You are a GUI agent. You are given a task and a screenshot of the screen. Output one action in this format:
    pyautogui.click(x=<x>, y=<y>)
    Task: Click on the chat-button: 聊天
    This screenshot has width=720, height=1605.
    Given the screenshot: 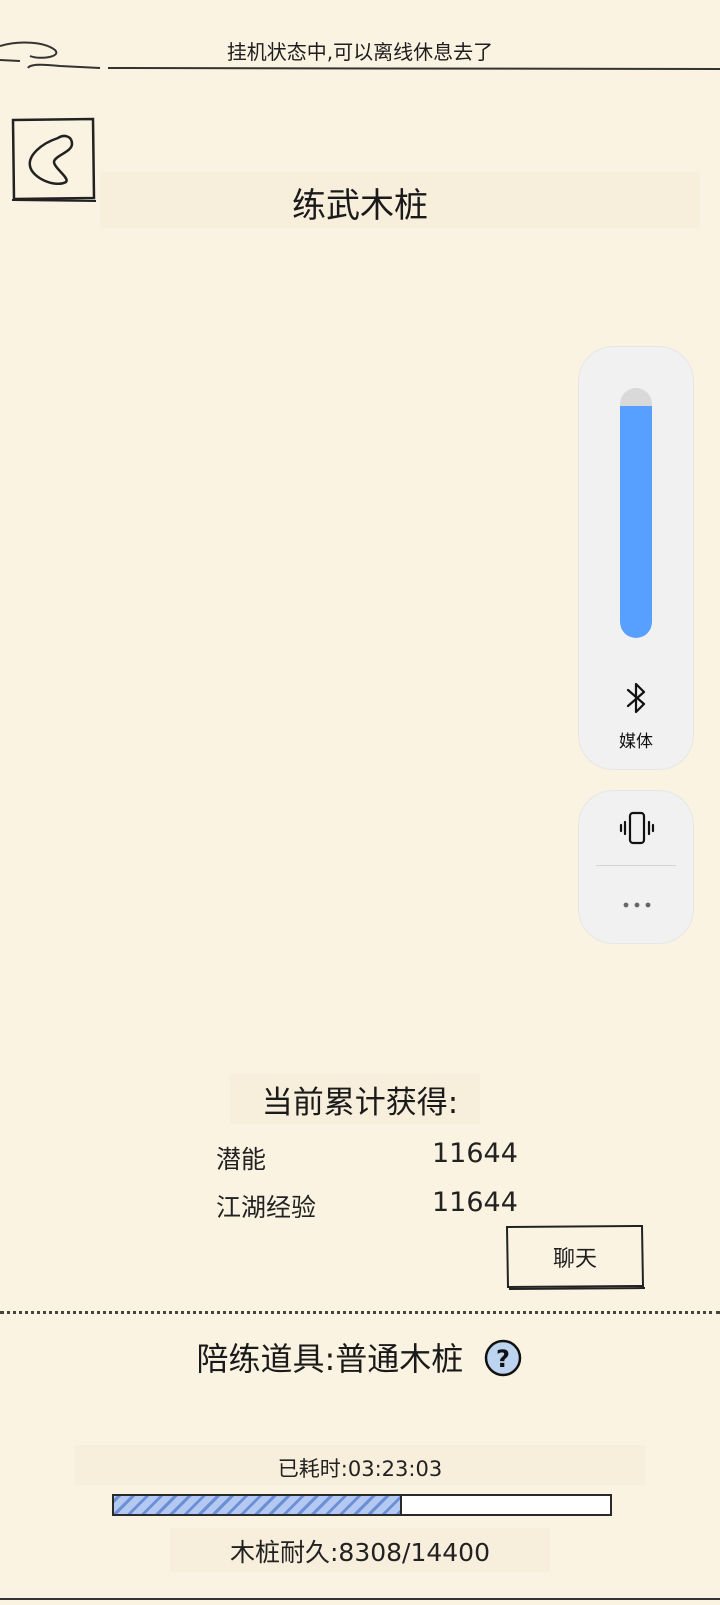 What is the action you would take?
    pyautogui.click(x=575, y=1257)
    